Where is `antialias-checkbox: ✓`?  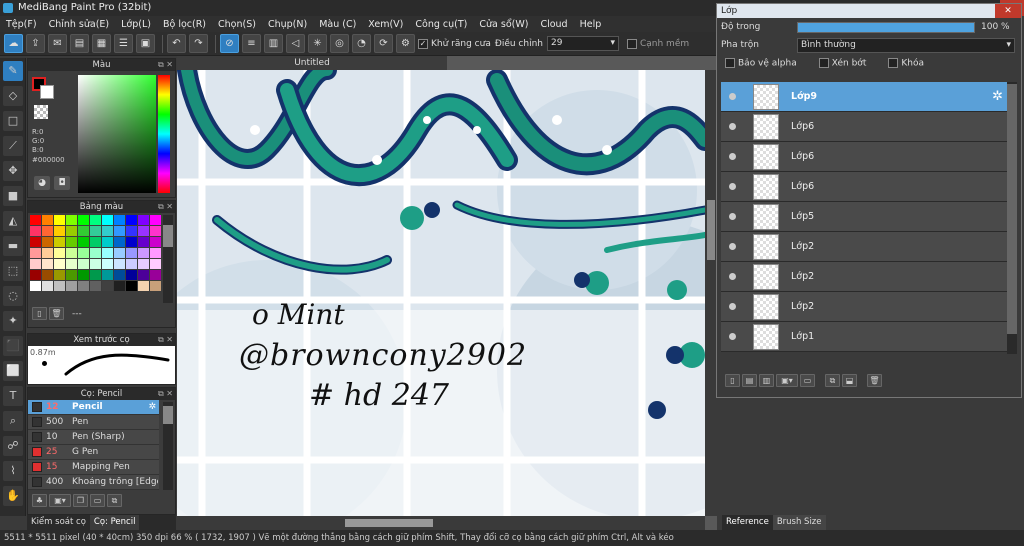 antialias-checkbox: ✓ is located at coordinates (423, 43).